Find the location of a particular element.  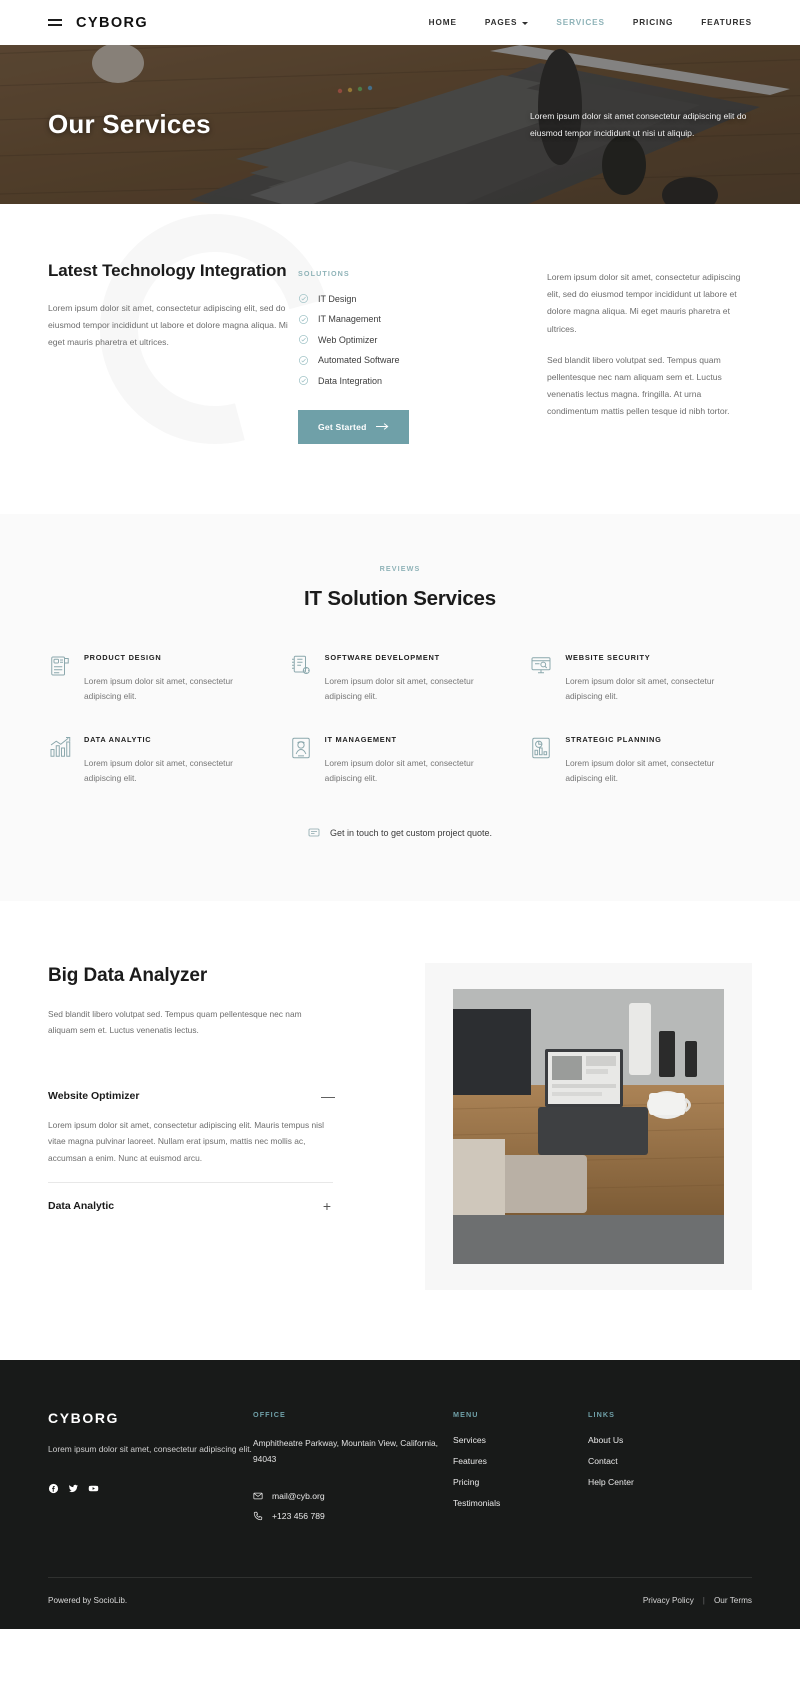

nav-link-home: HOME is located at coordinates (443, 22).